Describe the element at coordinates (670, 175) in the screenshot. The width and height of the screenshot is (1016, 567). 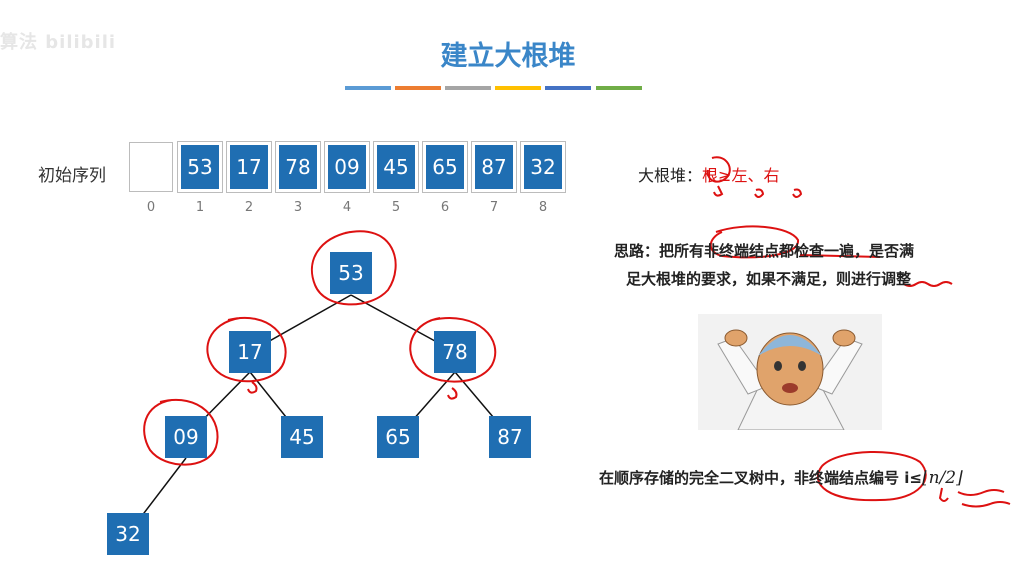
I see `heap-definition-prefix: 大根堆：` at that location.